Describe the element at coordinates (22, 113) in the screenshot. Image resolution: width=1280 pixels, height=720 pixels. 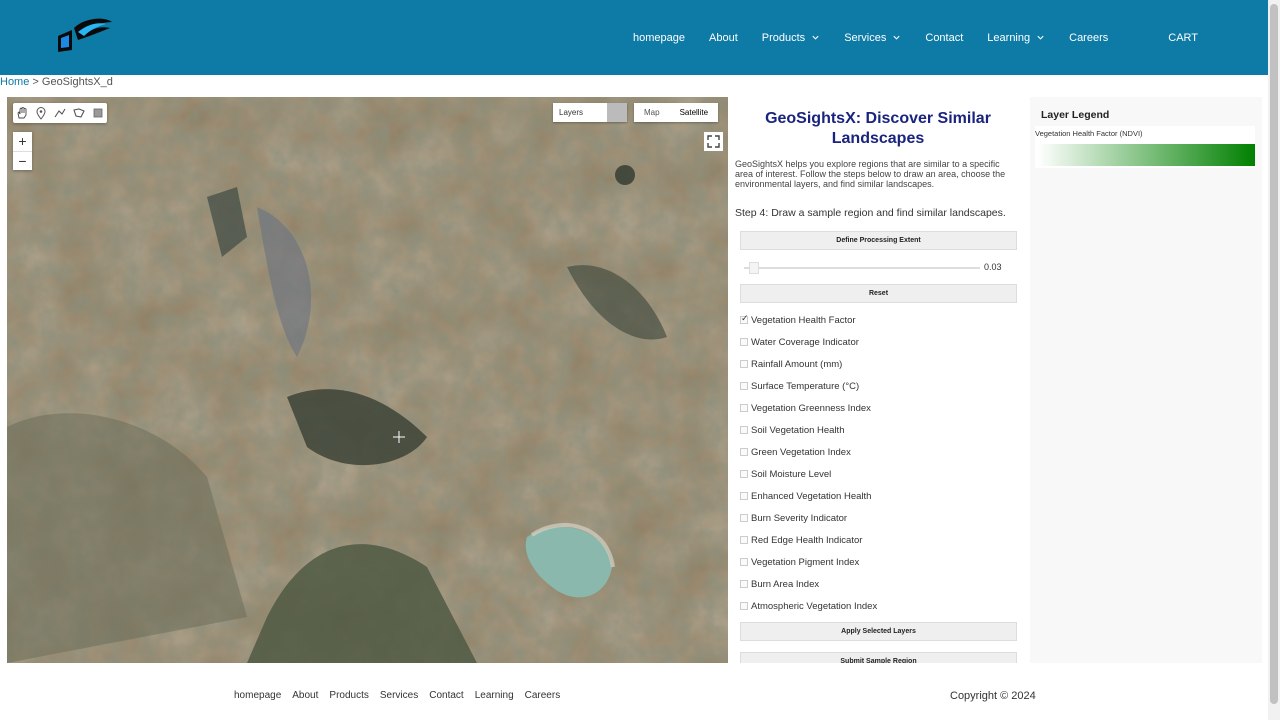
I see `hand-icon` at that location.